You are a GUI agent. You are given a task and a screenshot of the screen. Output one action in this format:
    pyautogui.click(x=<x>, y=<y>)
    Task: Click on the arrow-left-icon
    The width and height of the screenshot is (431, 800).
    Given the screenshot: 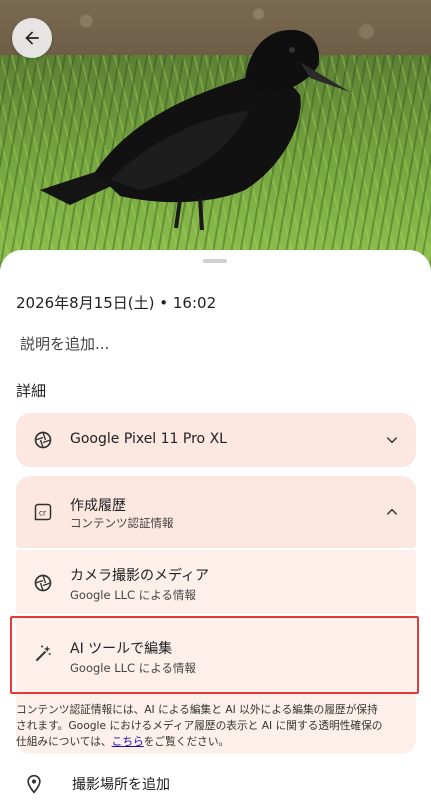 What is the action you would take?
    pyautogui.click(x=32, y=38)
    